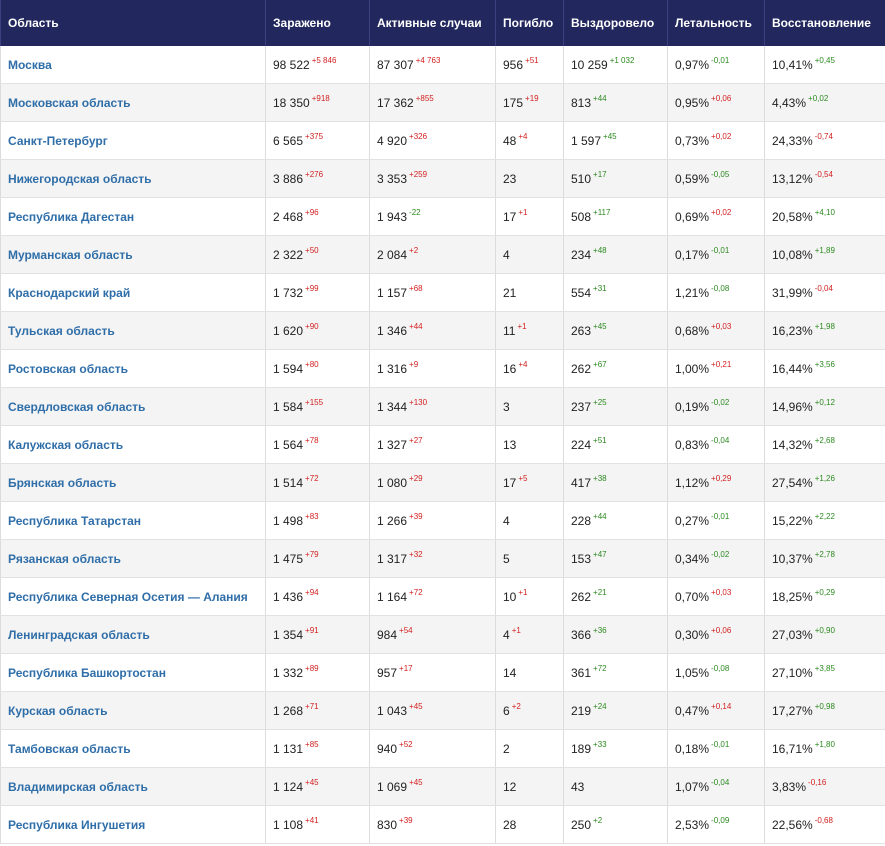 This screenshot has width=885, height=846. I want to click on column-header-died: Погибло, so click(529, 23).